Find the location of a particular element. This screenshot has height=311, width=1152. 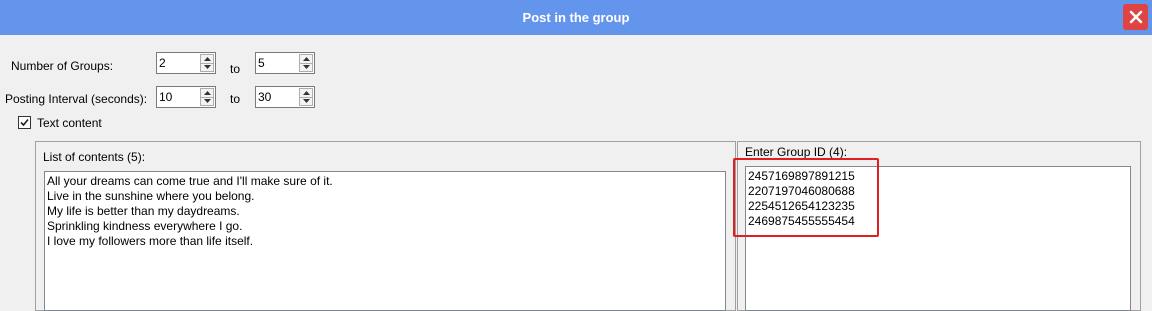

interval-from-input is located at coordinates (179, 97).